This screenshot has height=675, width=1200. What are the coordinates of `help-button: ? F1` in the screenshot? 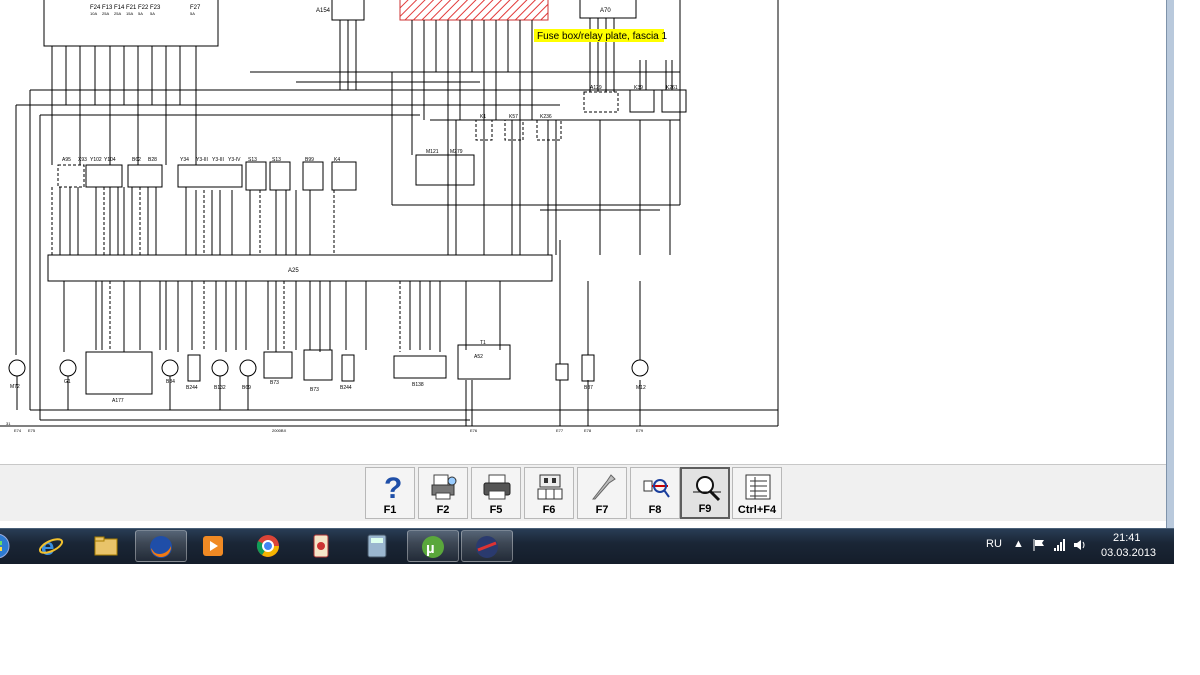 It's located at (390, 493).